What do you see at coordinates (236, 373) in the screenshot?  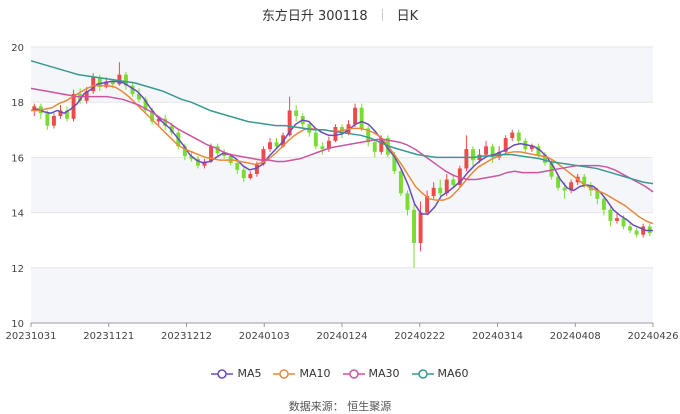 I see `legend-item-ma5: MA5` at bounding box center [236, 373].